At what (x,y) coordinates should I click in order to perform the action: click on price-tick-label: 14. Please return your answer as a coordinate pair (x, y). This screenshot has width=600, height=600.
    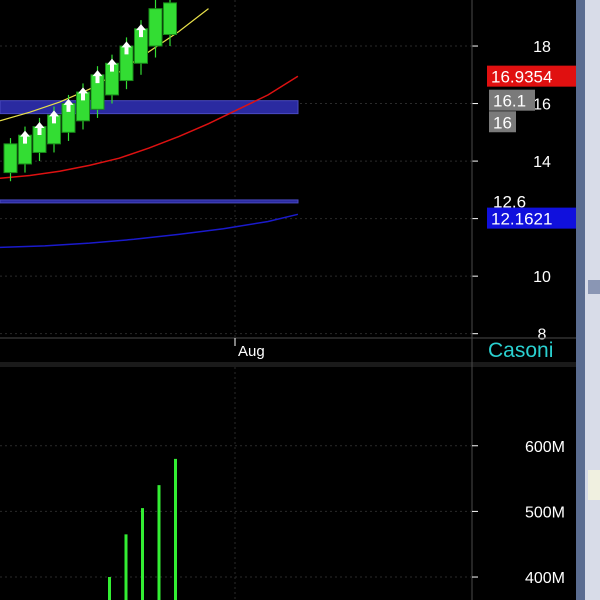
    Looking at the image, I should click on (542, 162).